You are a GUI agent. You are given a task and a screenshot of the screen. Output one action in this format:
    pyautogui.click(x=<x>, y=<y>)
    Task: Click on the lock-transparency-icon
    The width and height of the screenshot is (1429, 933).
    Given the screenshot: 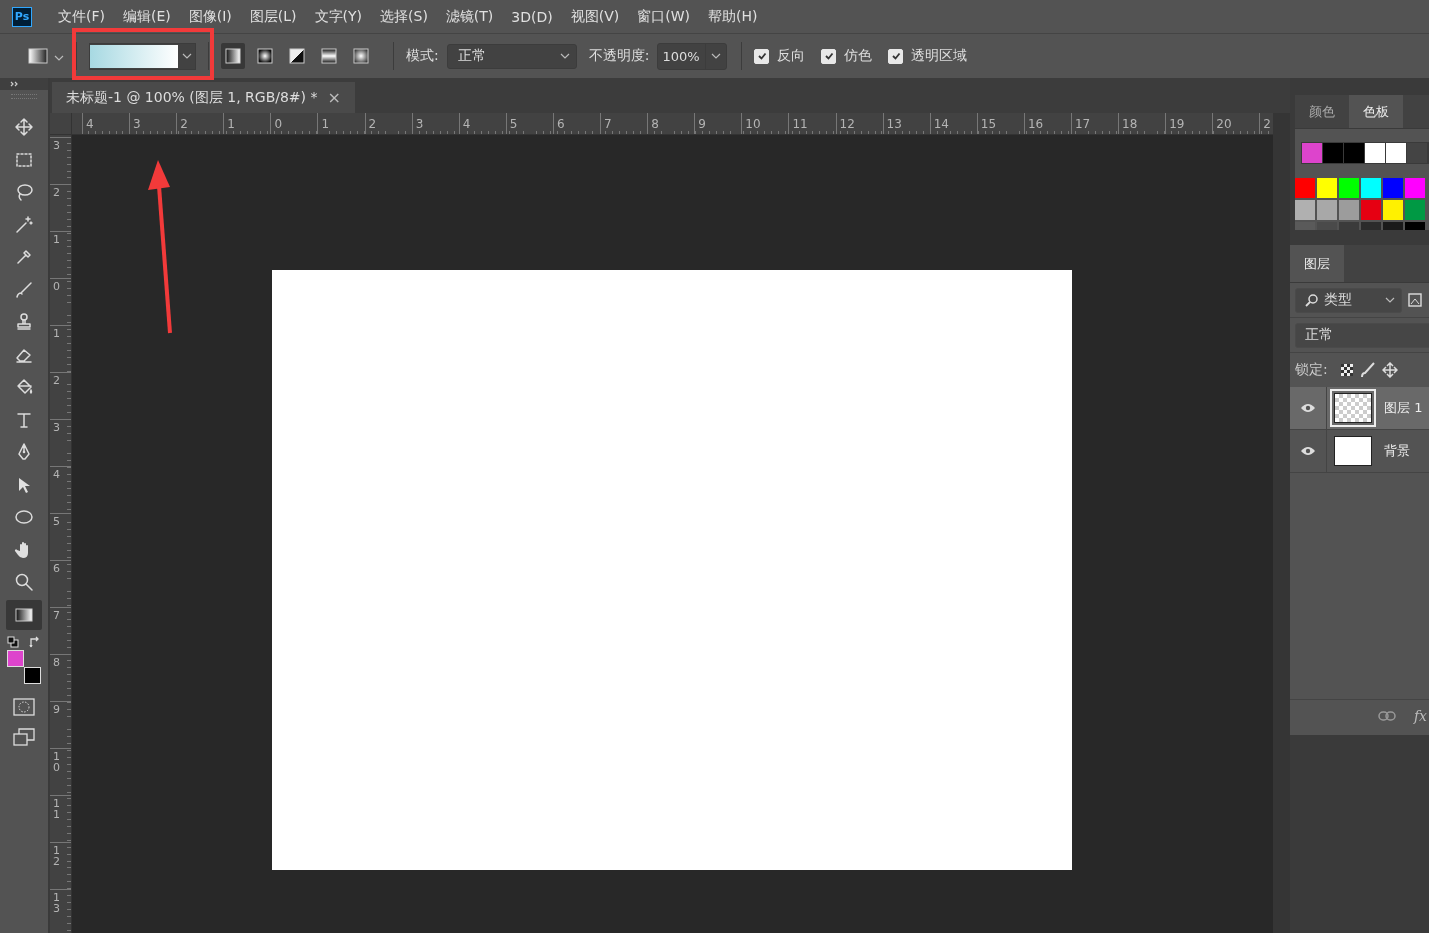 What is the action you would take?
    pyautogui.click(x=1346, y=370)
    